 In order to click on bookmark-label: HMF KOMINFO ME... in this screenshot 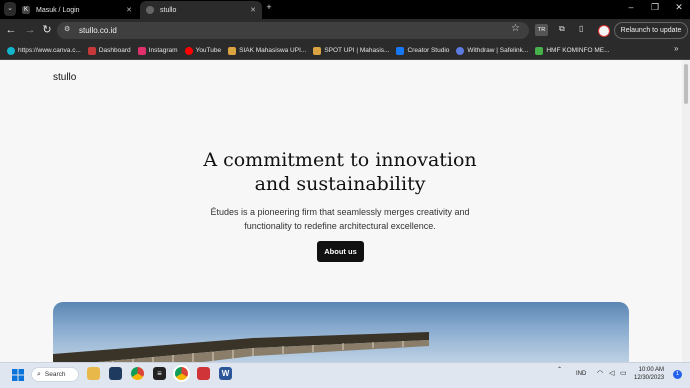, I will do `click(578, 50)`.